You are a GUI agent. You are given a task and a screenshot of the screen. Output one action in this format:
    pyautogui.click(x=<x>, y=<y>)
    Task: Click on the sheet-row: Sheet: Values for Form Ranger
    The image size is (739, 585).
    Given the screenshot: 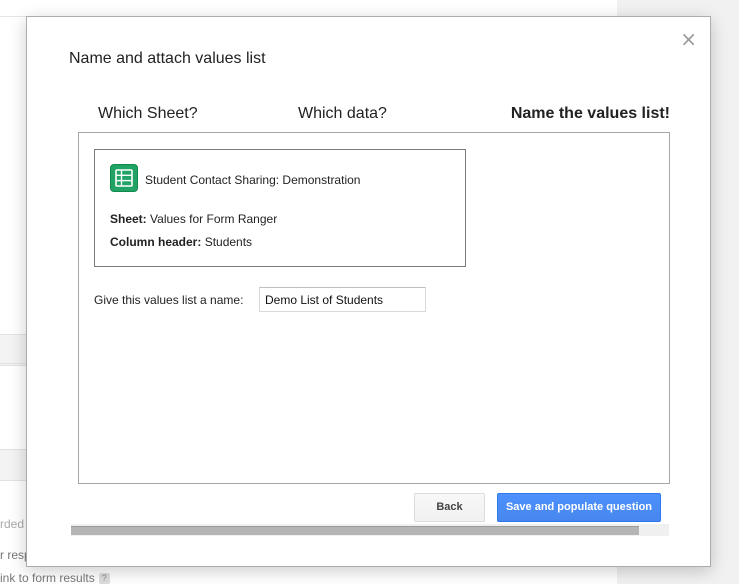 What is the action you would take?
    pyautogui.click(x=193, y=219)
    